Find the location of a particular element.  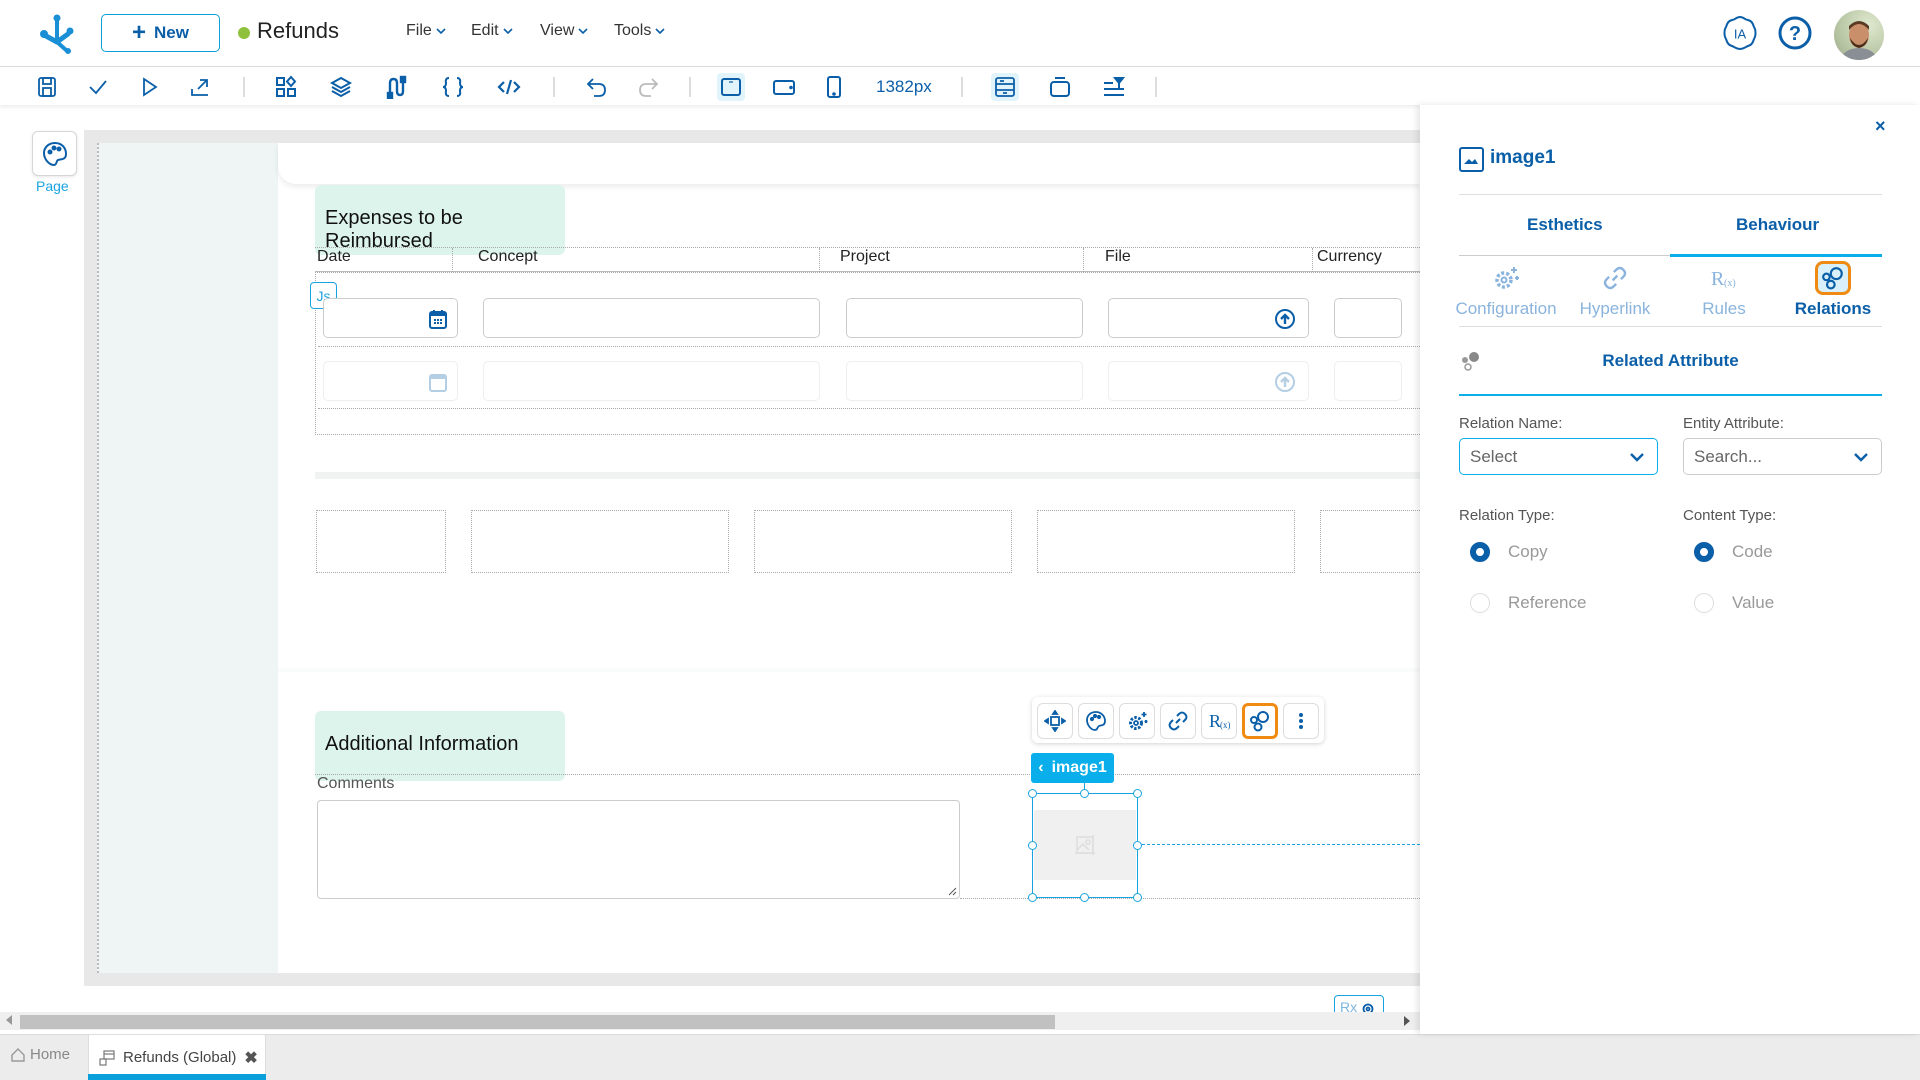

export-button is located at coordinates (200, 87).